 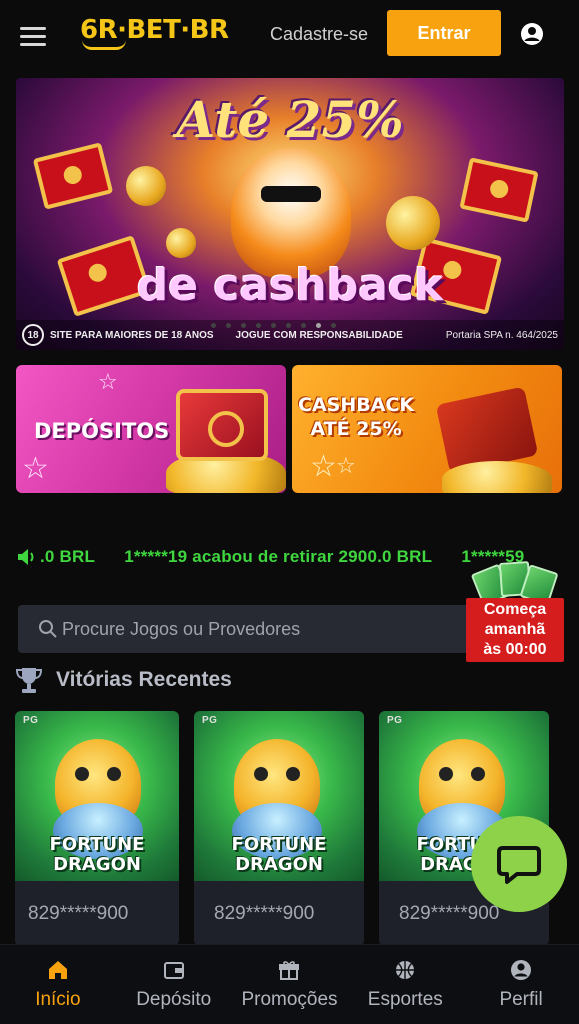 I want to click on recent-wins-heading: Vitórias Recentes, so click(x=124, y=680).